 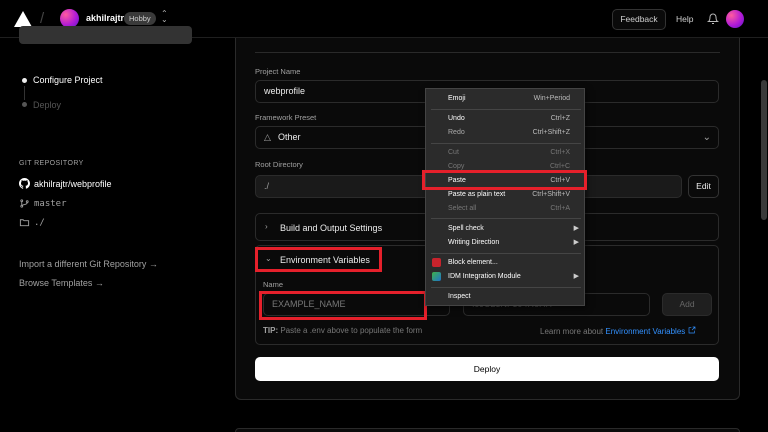 What do you see at coordinates (706, 137) in the screenshot?
I see `chevron-down-icon: ⌄` at bounding box center [706, 137].